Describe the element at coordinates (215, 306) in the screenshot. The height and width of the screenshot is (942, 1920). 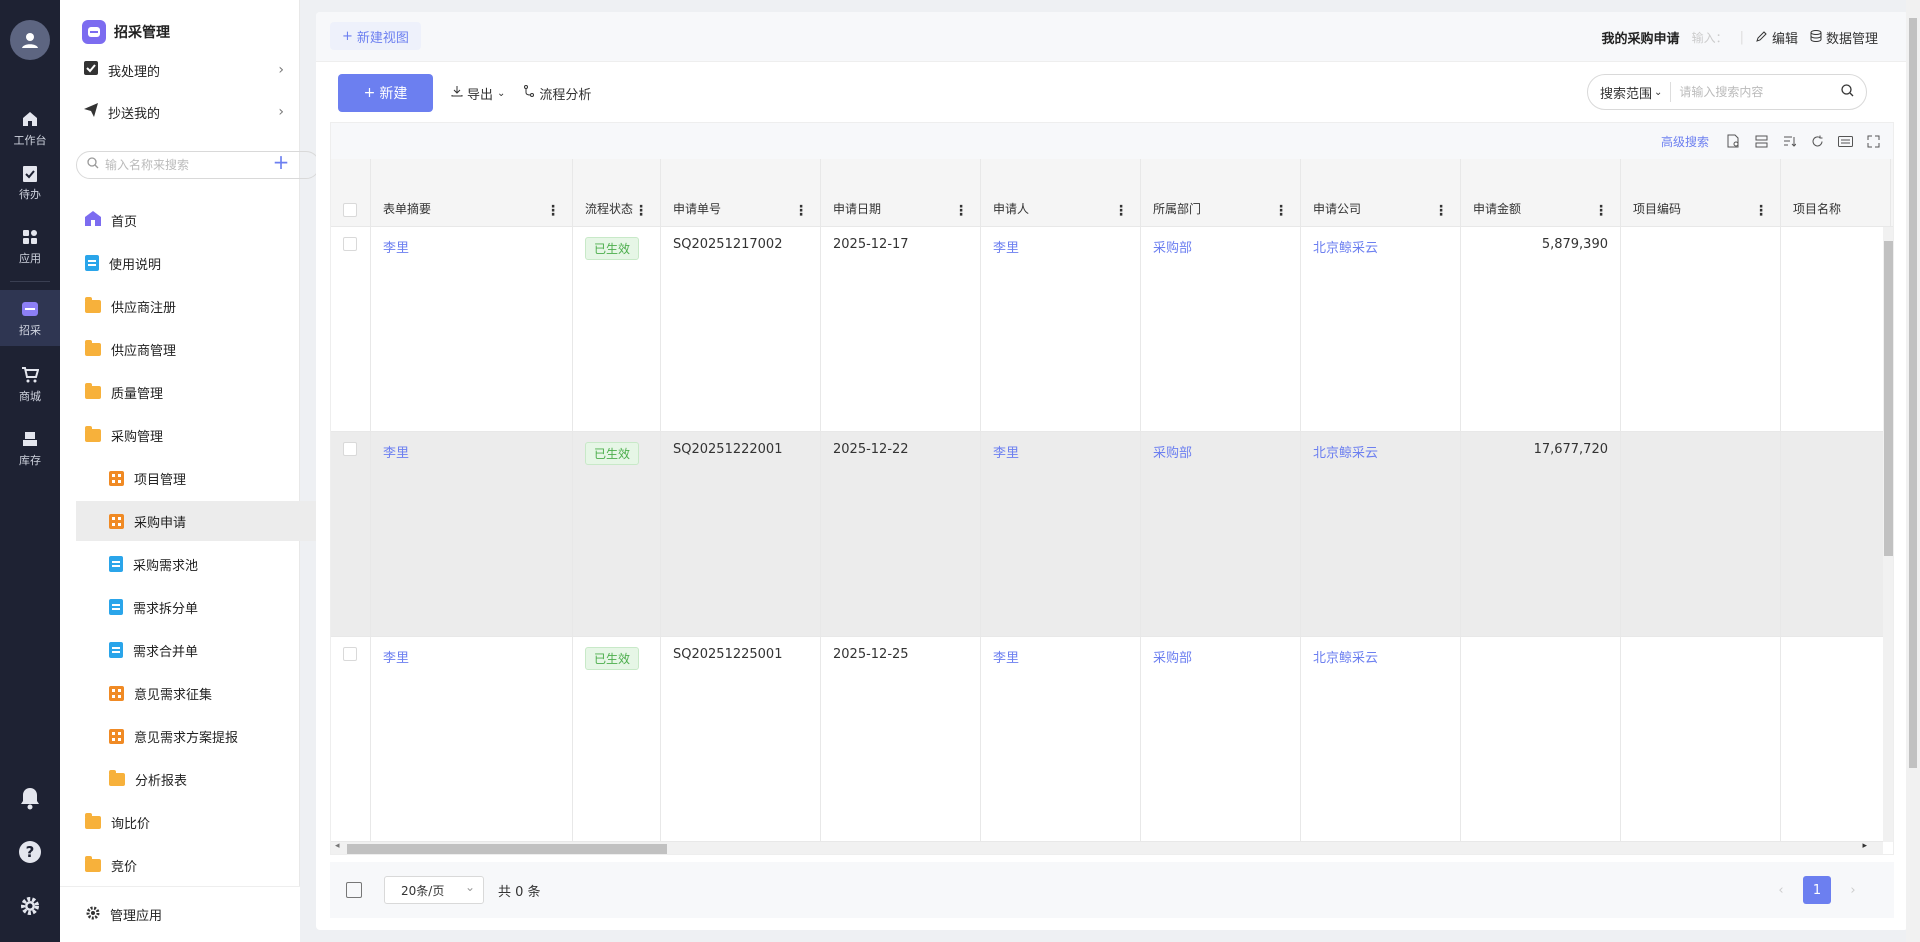
I see `nav-item: 供应商注册` at that location.